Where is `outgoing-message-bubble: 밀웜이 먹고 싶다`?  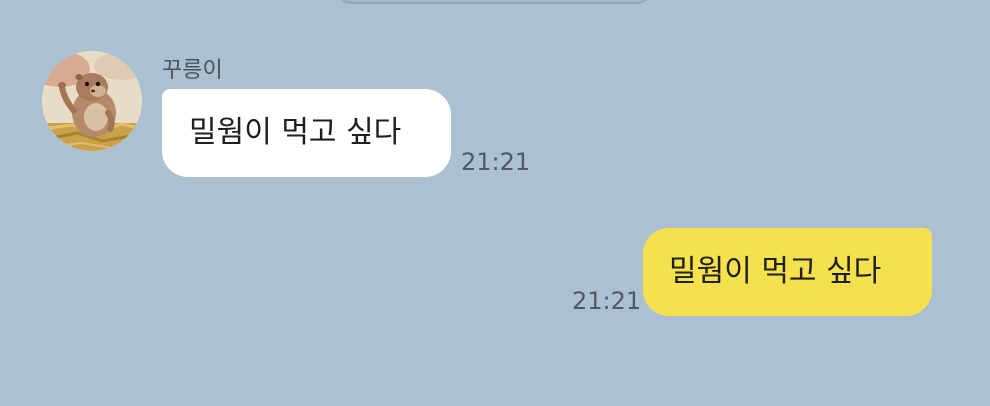 outgoing-message-bubble: 밀웜이 먹고 싶다 is located at coordinates (787, 272).